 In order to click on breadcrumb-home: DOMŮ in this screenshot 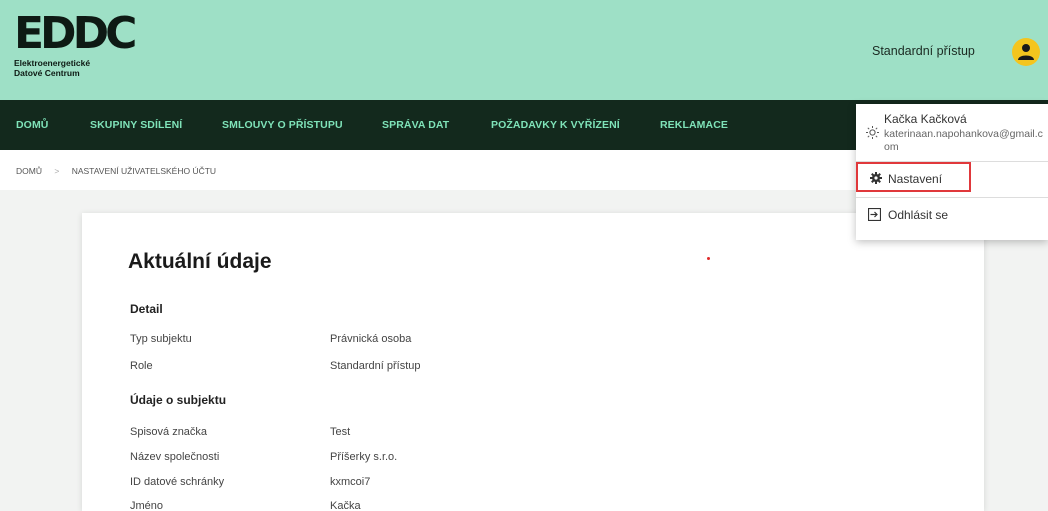, I will do `click(29, 171)`.